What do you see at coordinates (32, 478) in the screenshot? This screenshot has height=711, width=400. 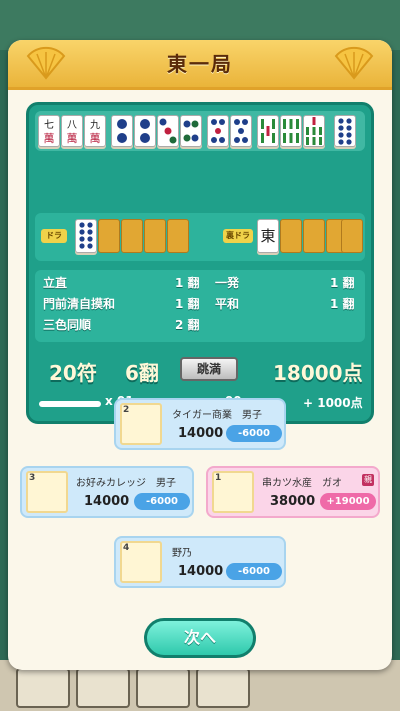 I see `player-rank: 3` at bounding box center [32, 478].